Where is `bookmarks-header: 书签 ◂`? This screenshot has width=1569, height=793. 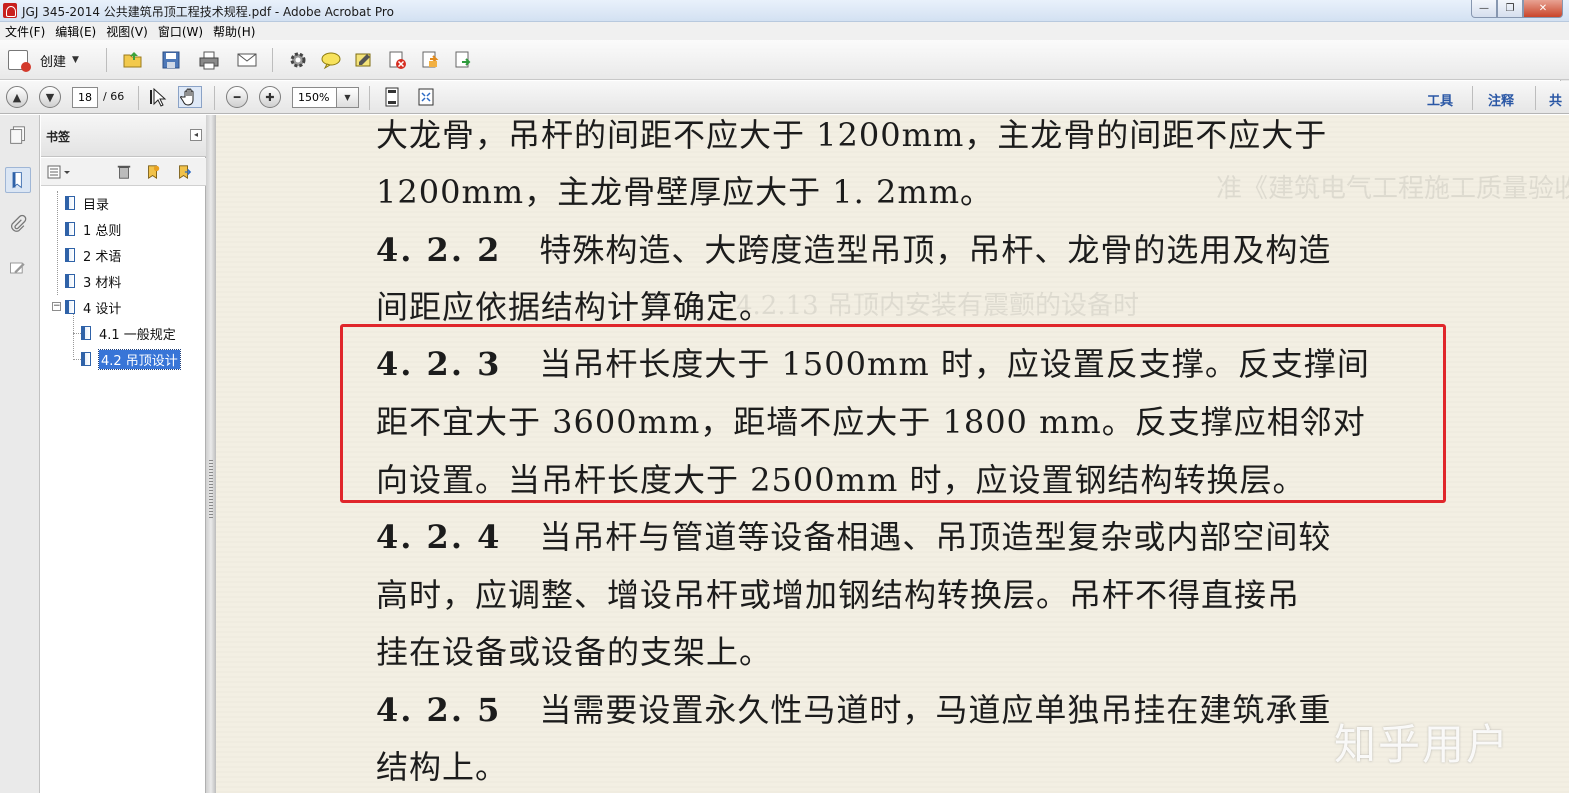
bookmarks-header: 书签 ◂ is located at coordinates (123, 136).